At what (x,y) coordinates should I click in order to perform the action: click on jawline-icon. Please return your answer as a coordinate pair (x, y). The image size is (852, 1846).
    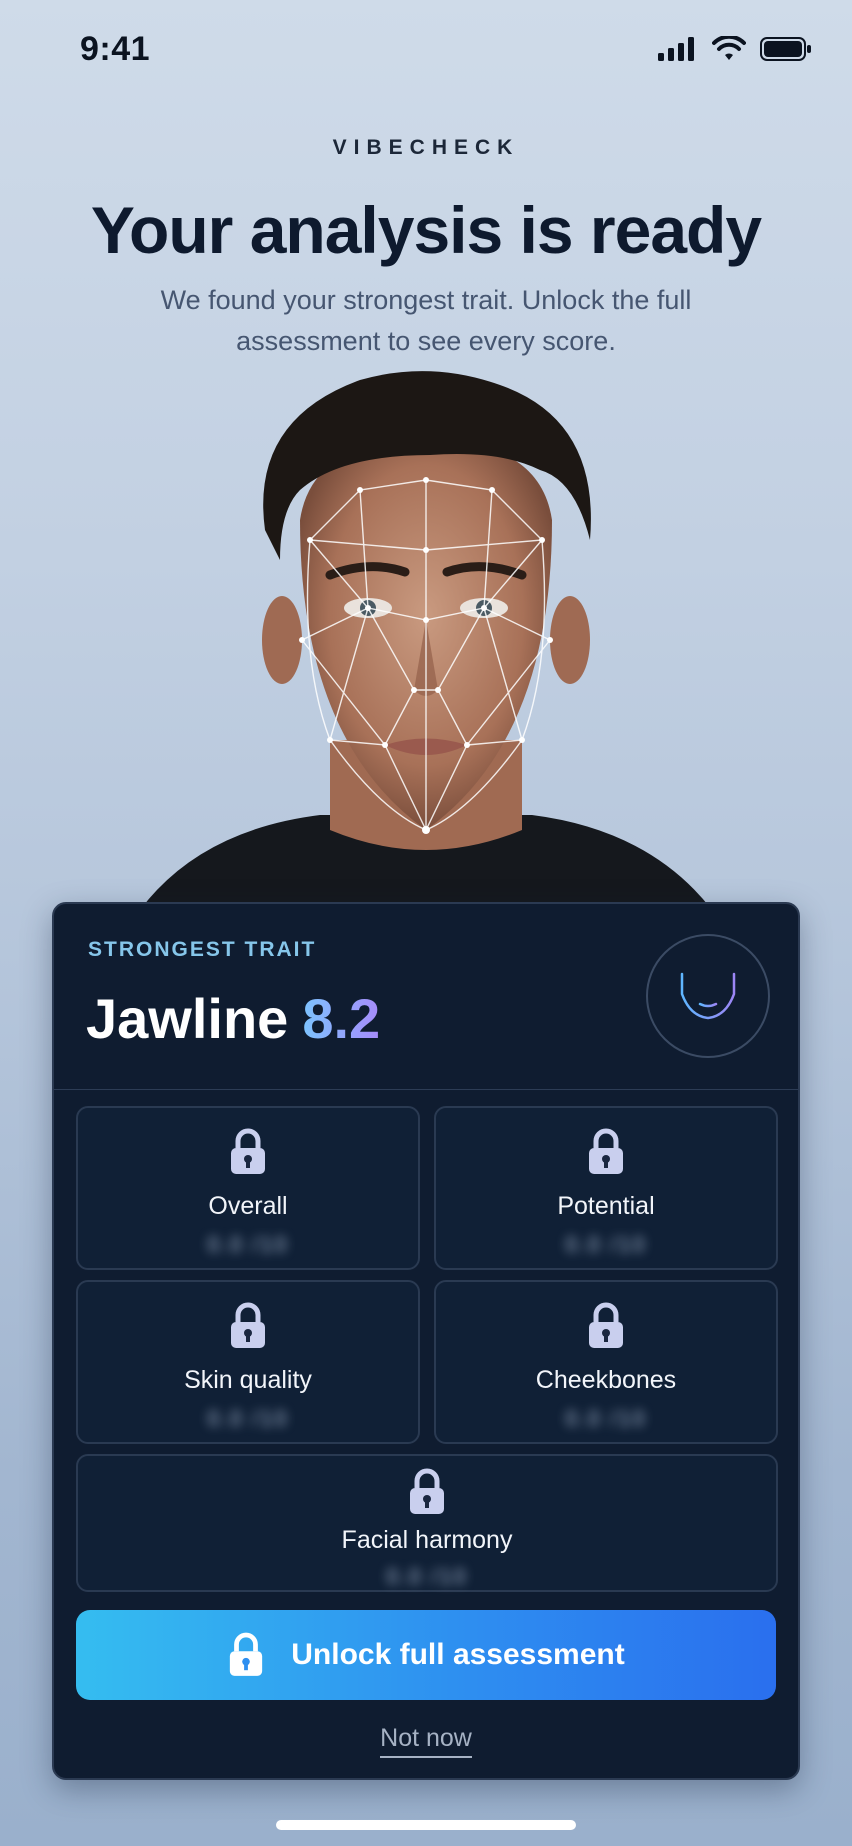
    Looking at the image, I should click on (708, 996).